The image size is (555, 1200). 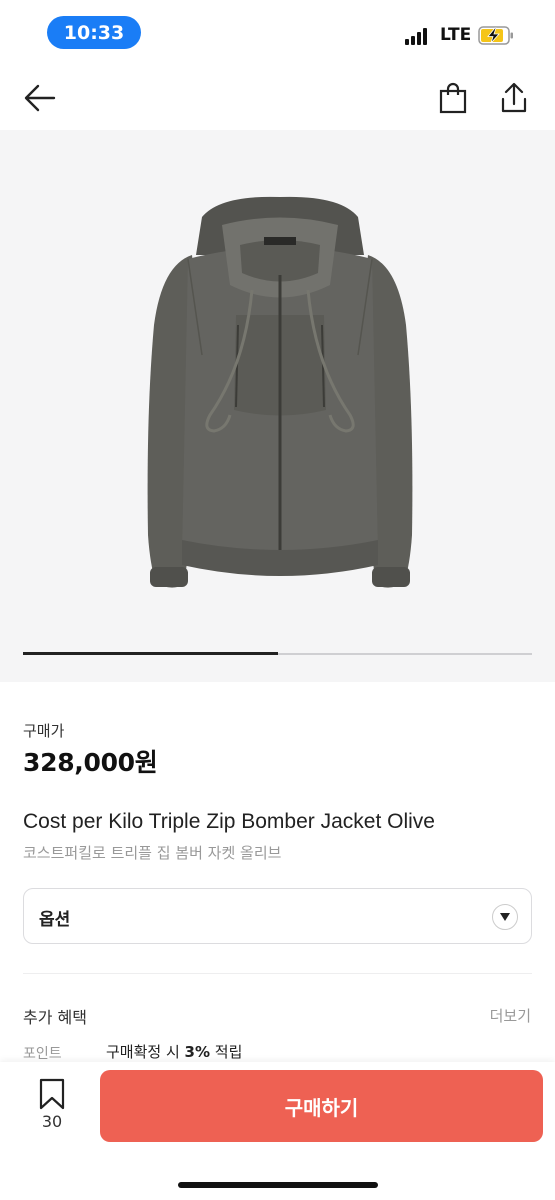 What do you see at coordinates (197, 1052) in the screenshot?
I see `point-rate: 3%` at bounding box center [197, 1052].